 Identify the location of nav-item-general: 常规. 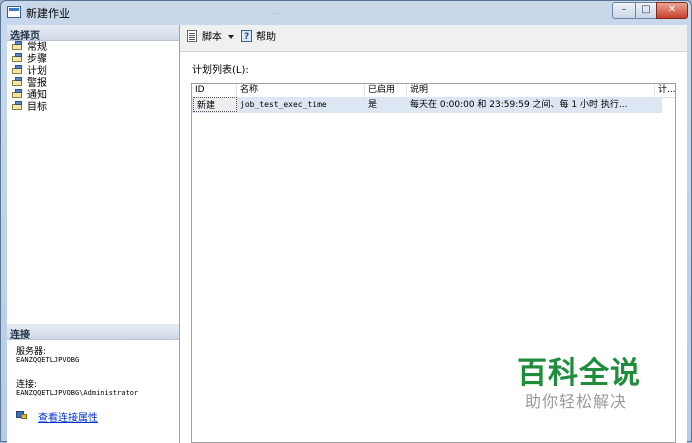
(29, 47).